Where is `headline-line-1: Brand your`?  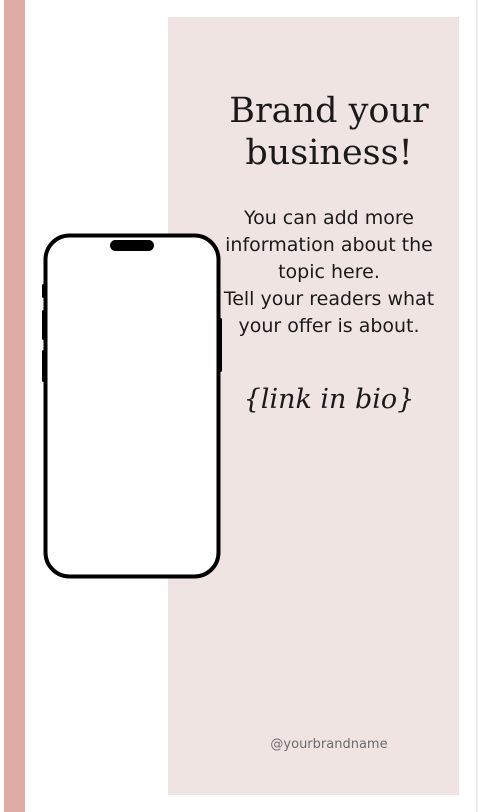 headline-line-1: Brand your is located at coordinates (329, 111).